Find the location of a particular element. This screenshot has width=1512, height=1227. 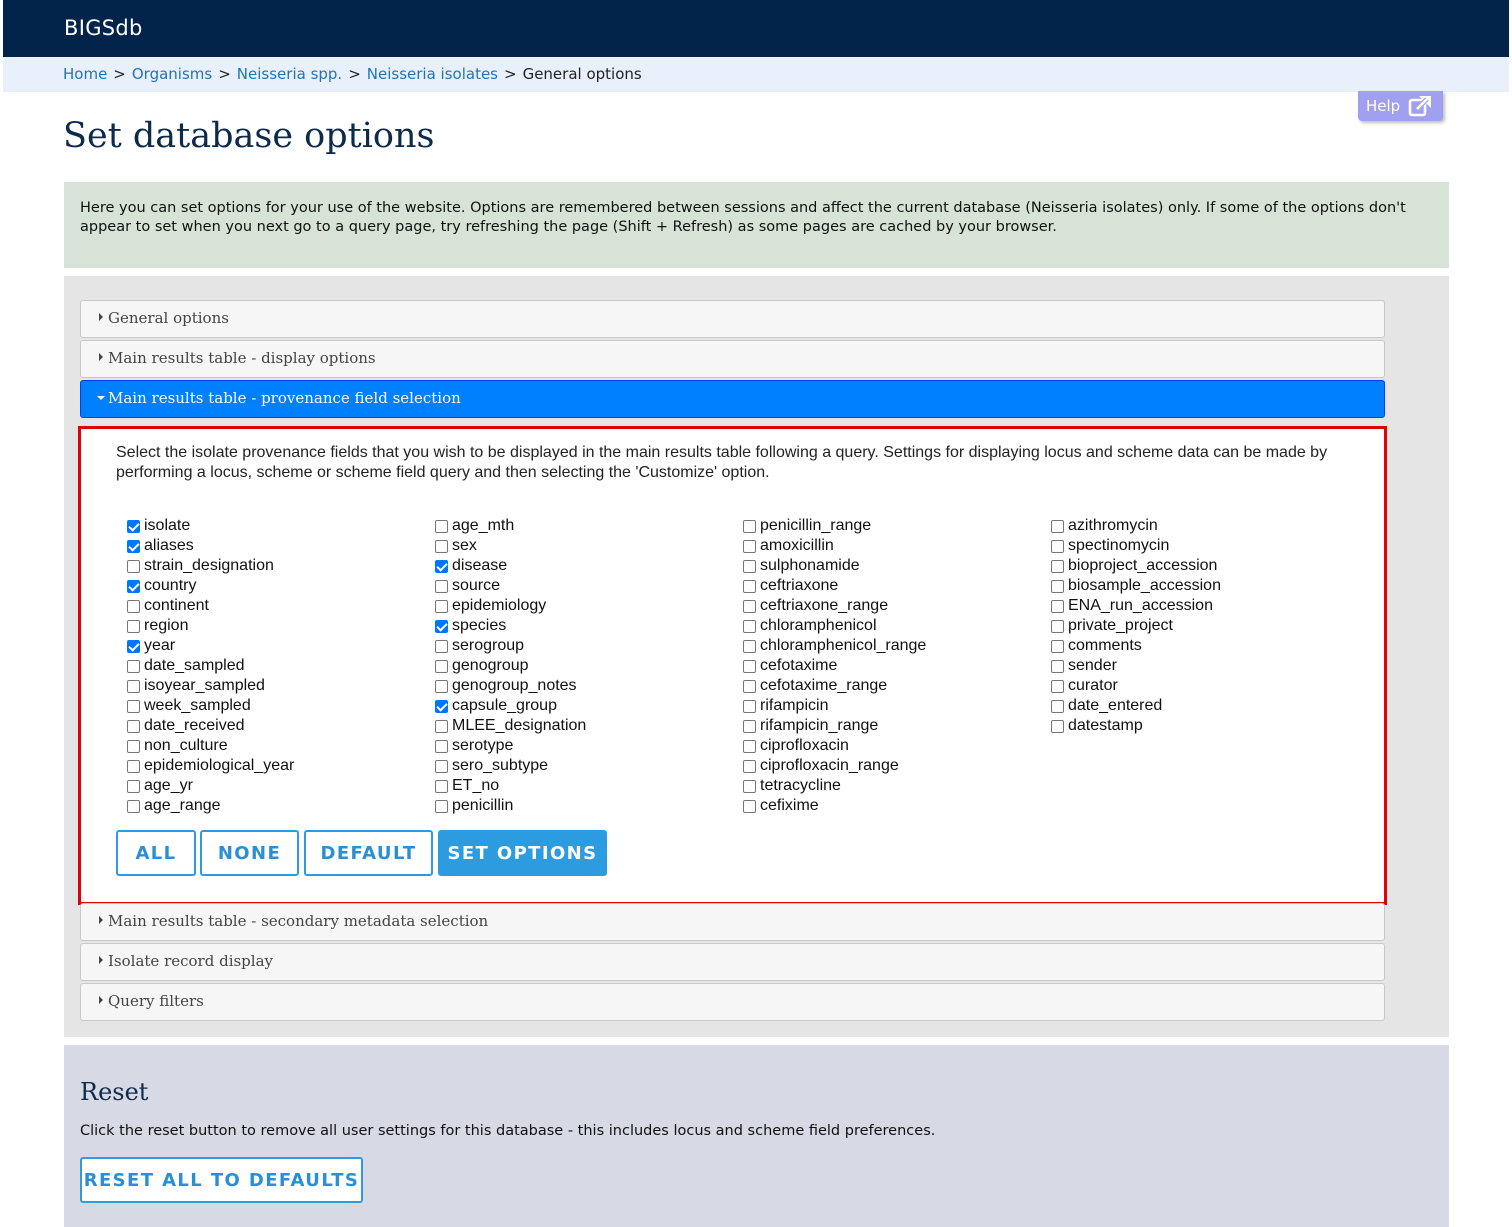

breadcrumb-neisseria-spp: Neisseria spp. is located at coordinates (289, 74).